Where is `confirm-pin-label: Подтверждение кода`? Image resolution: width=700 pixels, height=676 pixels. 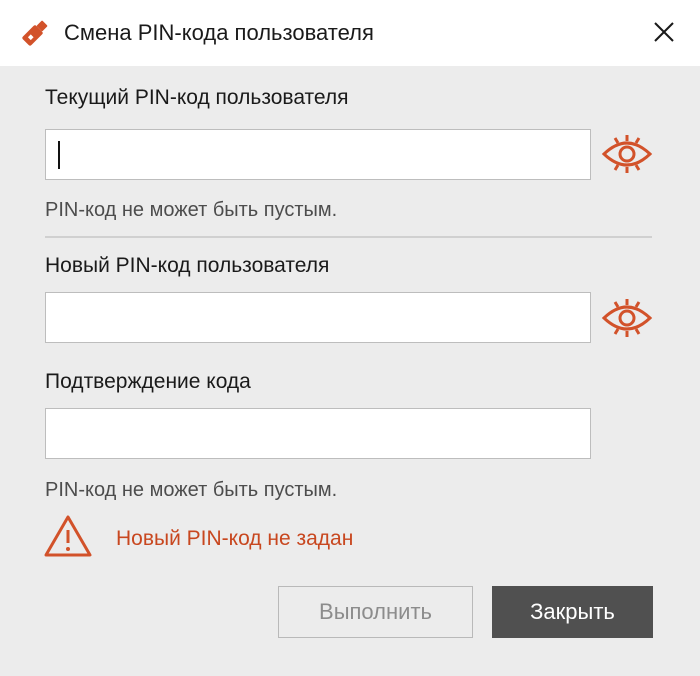 confirm-pin-label: Подтверждение кода is located at coordinates (148, 381).